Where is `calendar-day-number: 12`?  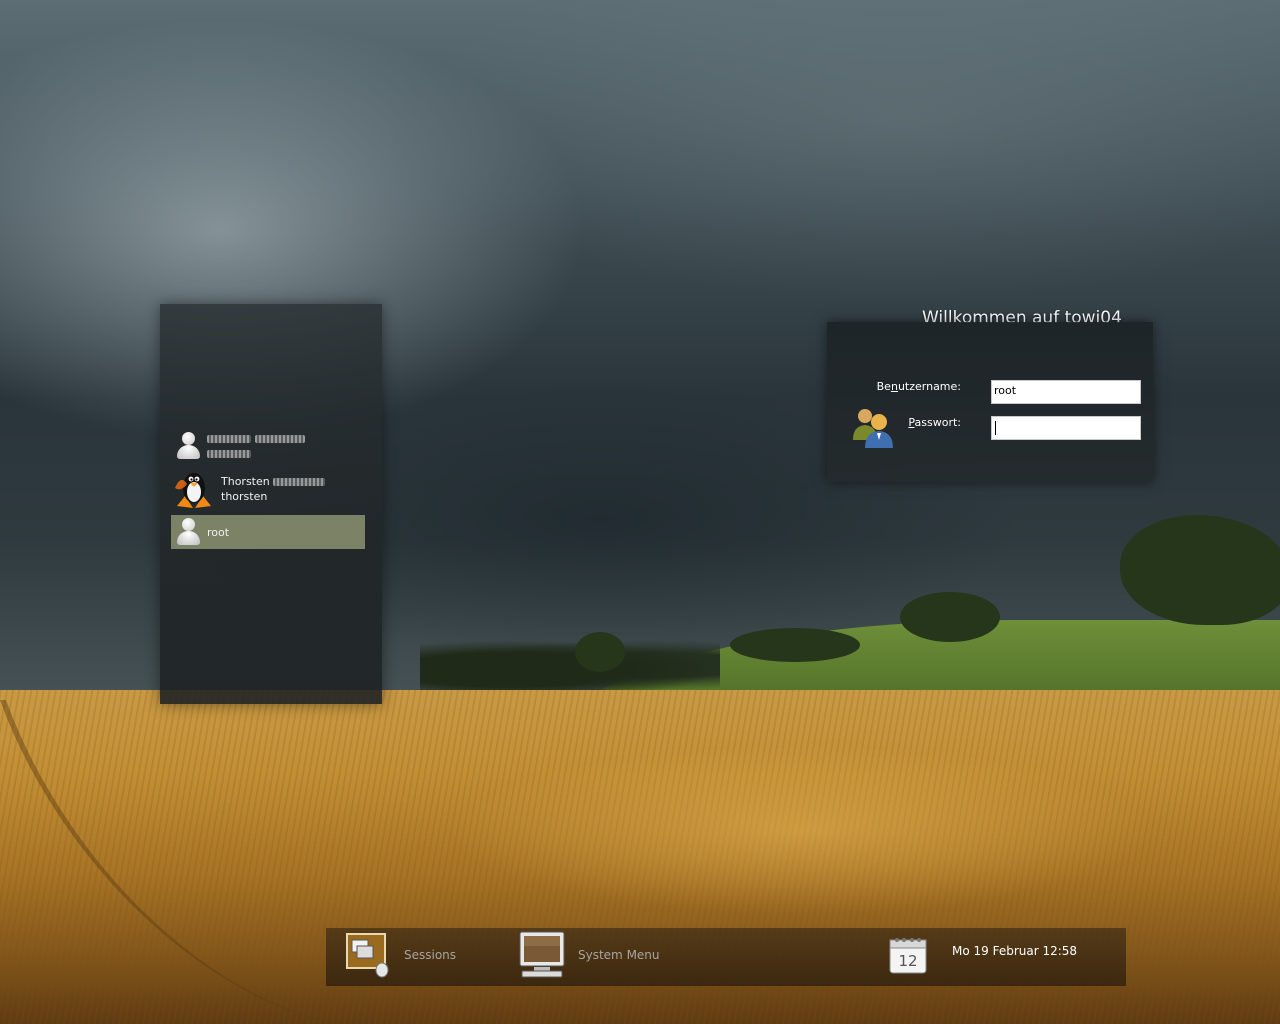
calendar-day-number: 12 is located at coordinates (907, 961).